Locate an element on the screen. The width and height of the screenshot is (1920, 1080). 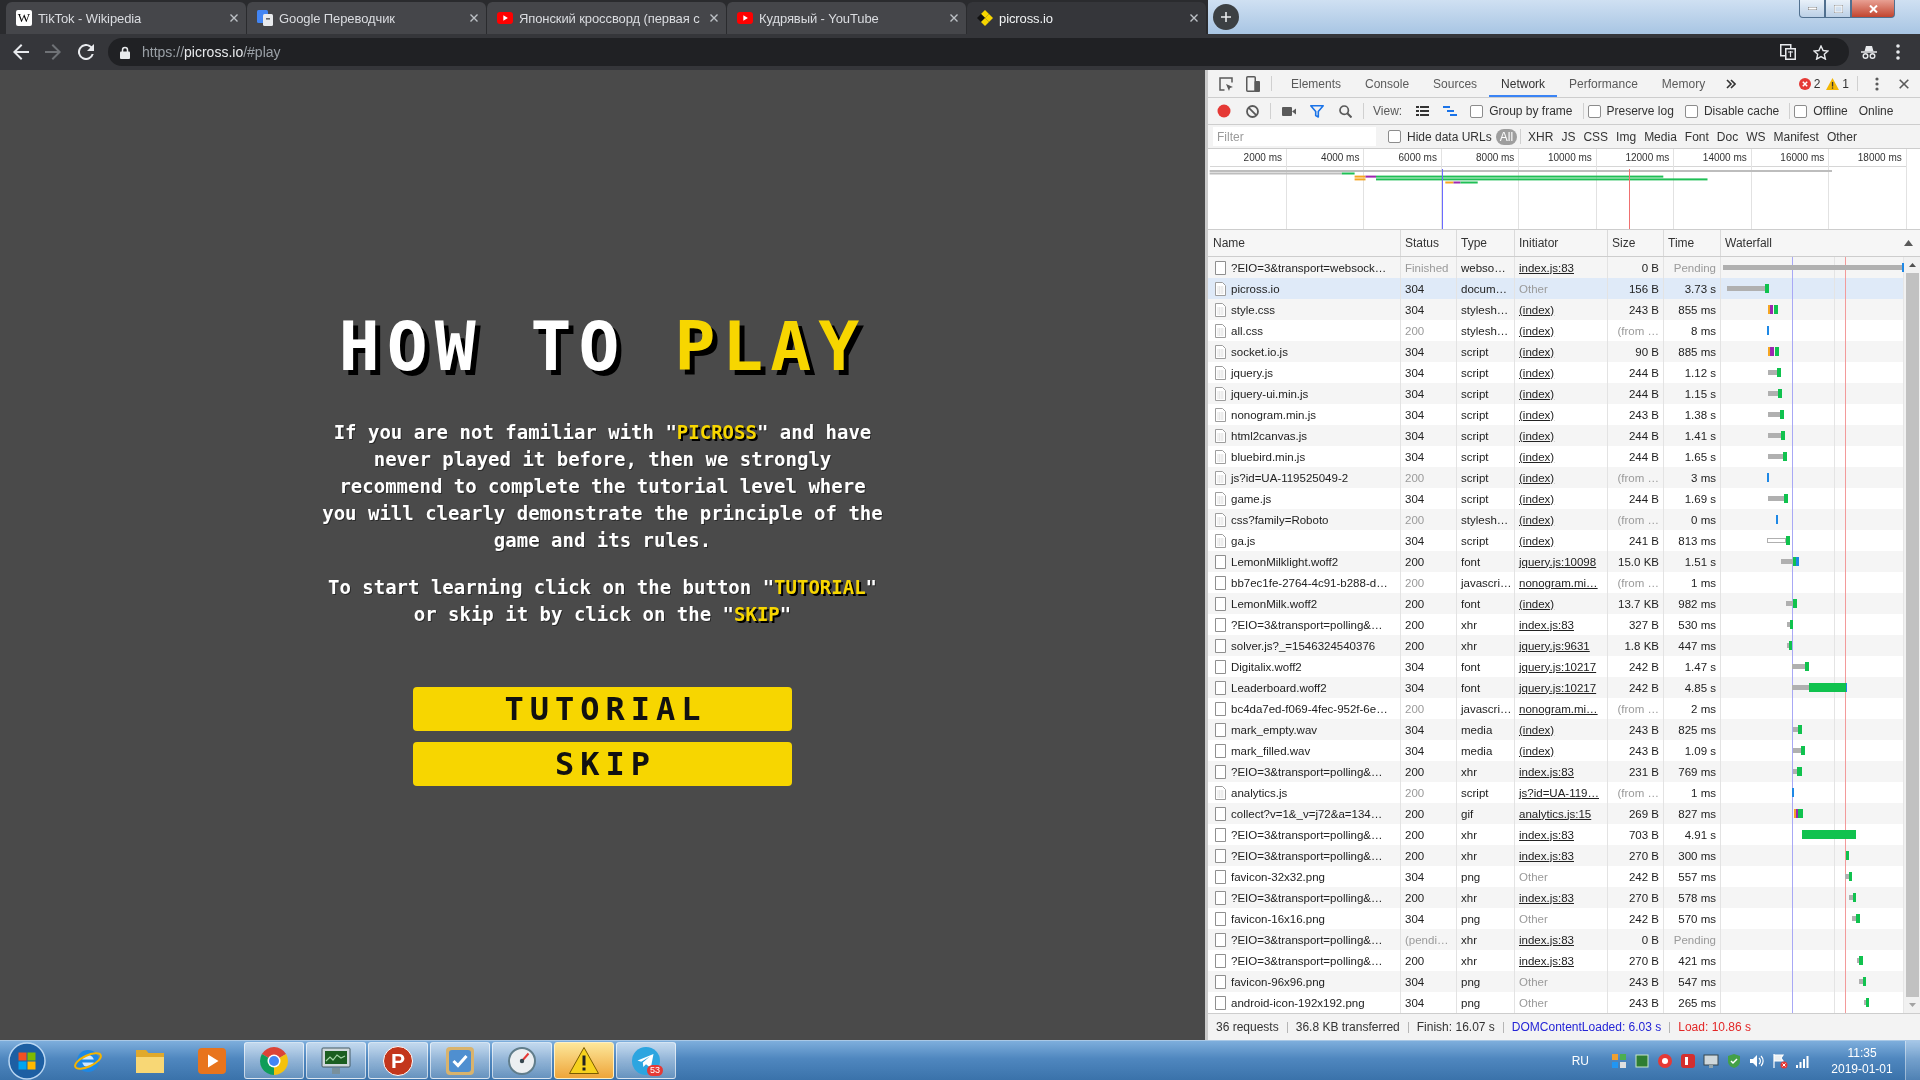
file-name: favicon-16x16.png is located at coordinates (1278, 918).